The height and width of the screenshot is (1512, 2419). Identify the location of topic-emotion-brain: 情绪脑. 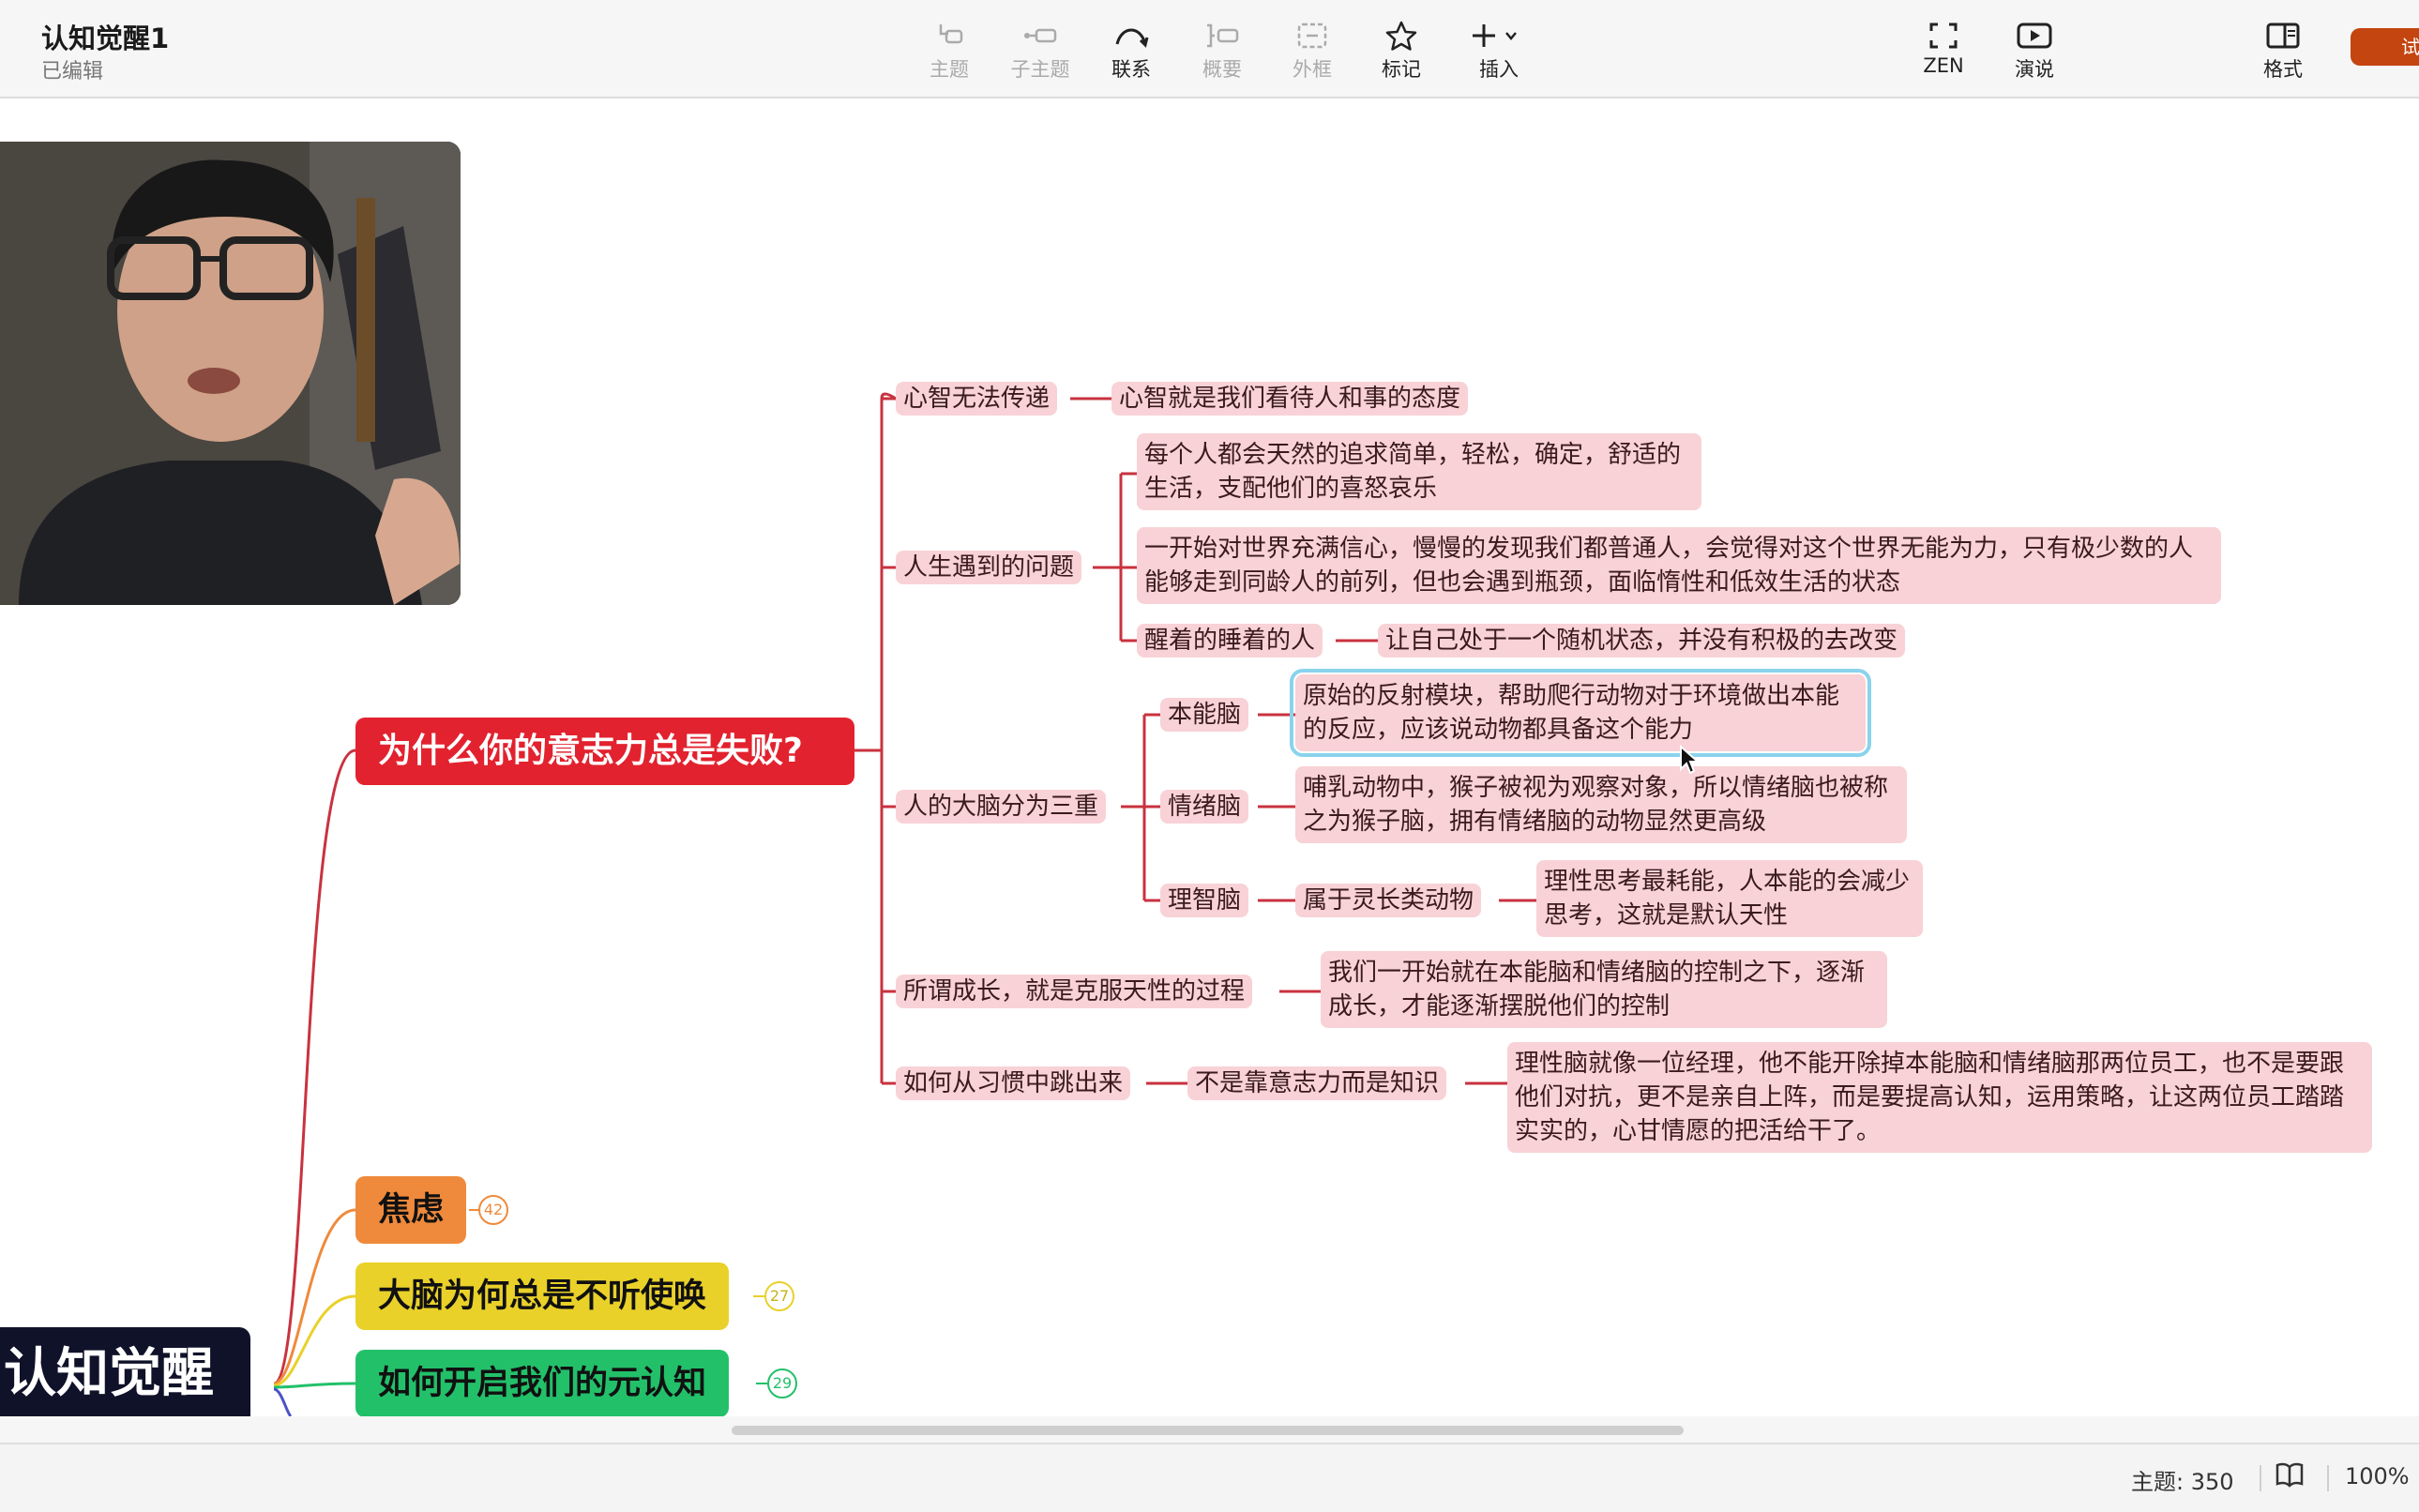
(1204, 807).